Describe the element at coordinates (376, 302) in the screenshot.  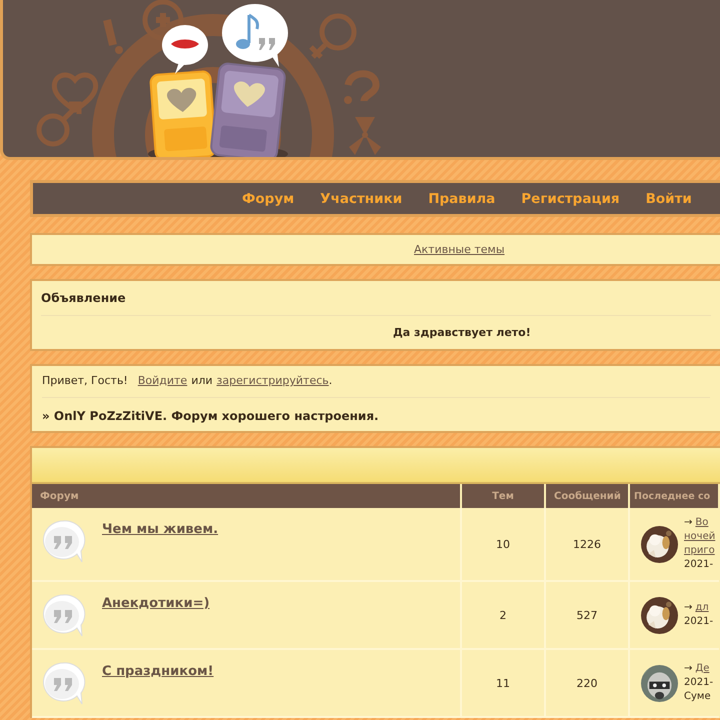
I see `announcement-title: Объявление` at that location.